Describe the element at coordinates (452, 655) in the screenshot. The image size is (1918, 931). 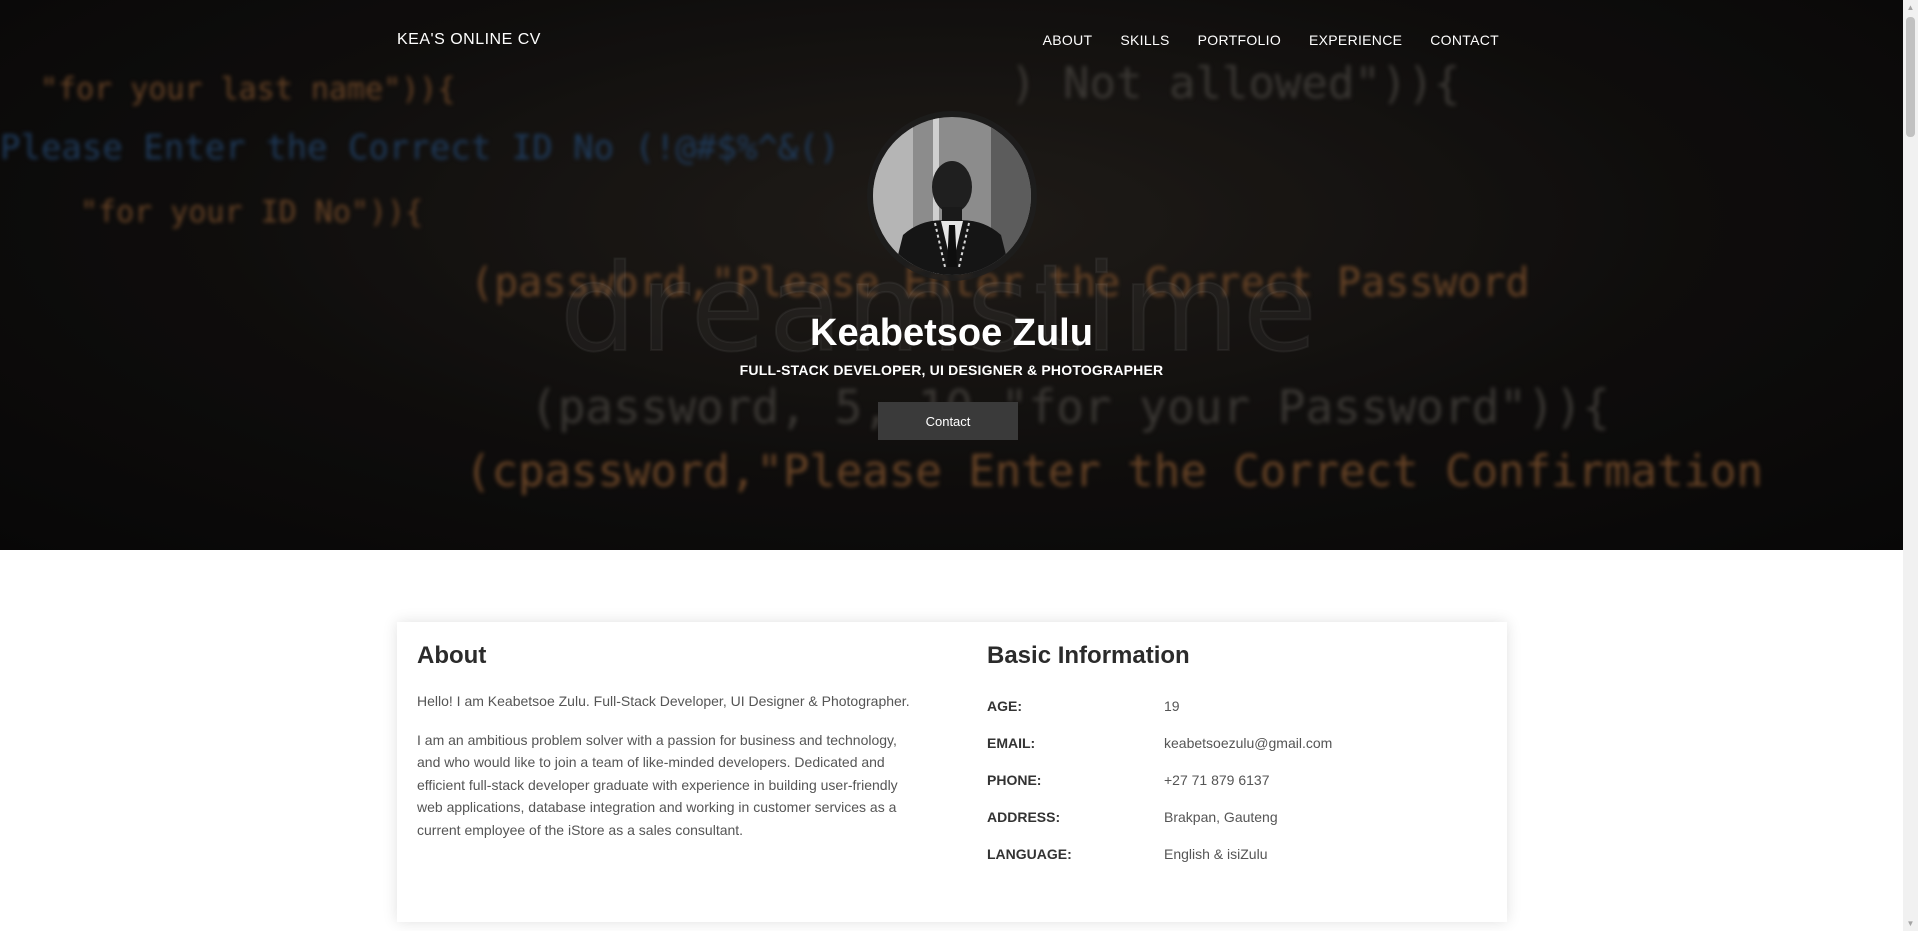
I see `about-title: About` at that location.